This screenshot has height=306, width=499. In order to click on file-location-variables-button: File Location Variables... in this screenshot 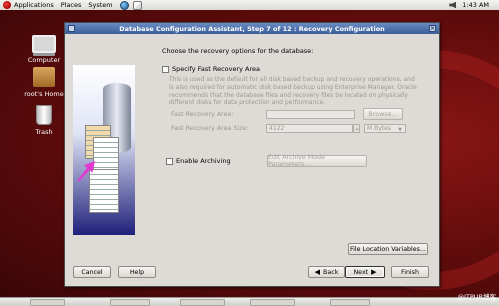, I will do `click(388, 249)`.